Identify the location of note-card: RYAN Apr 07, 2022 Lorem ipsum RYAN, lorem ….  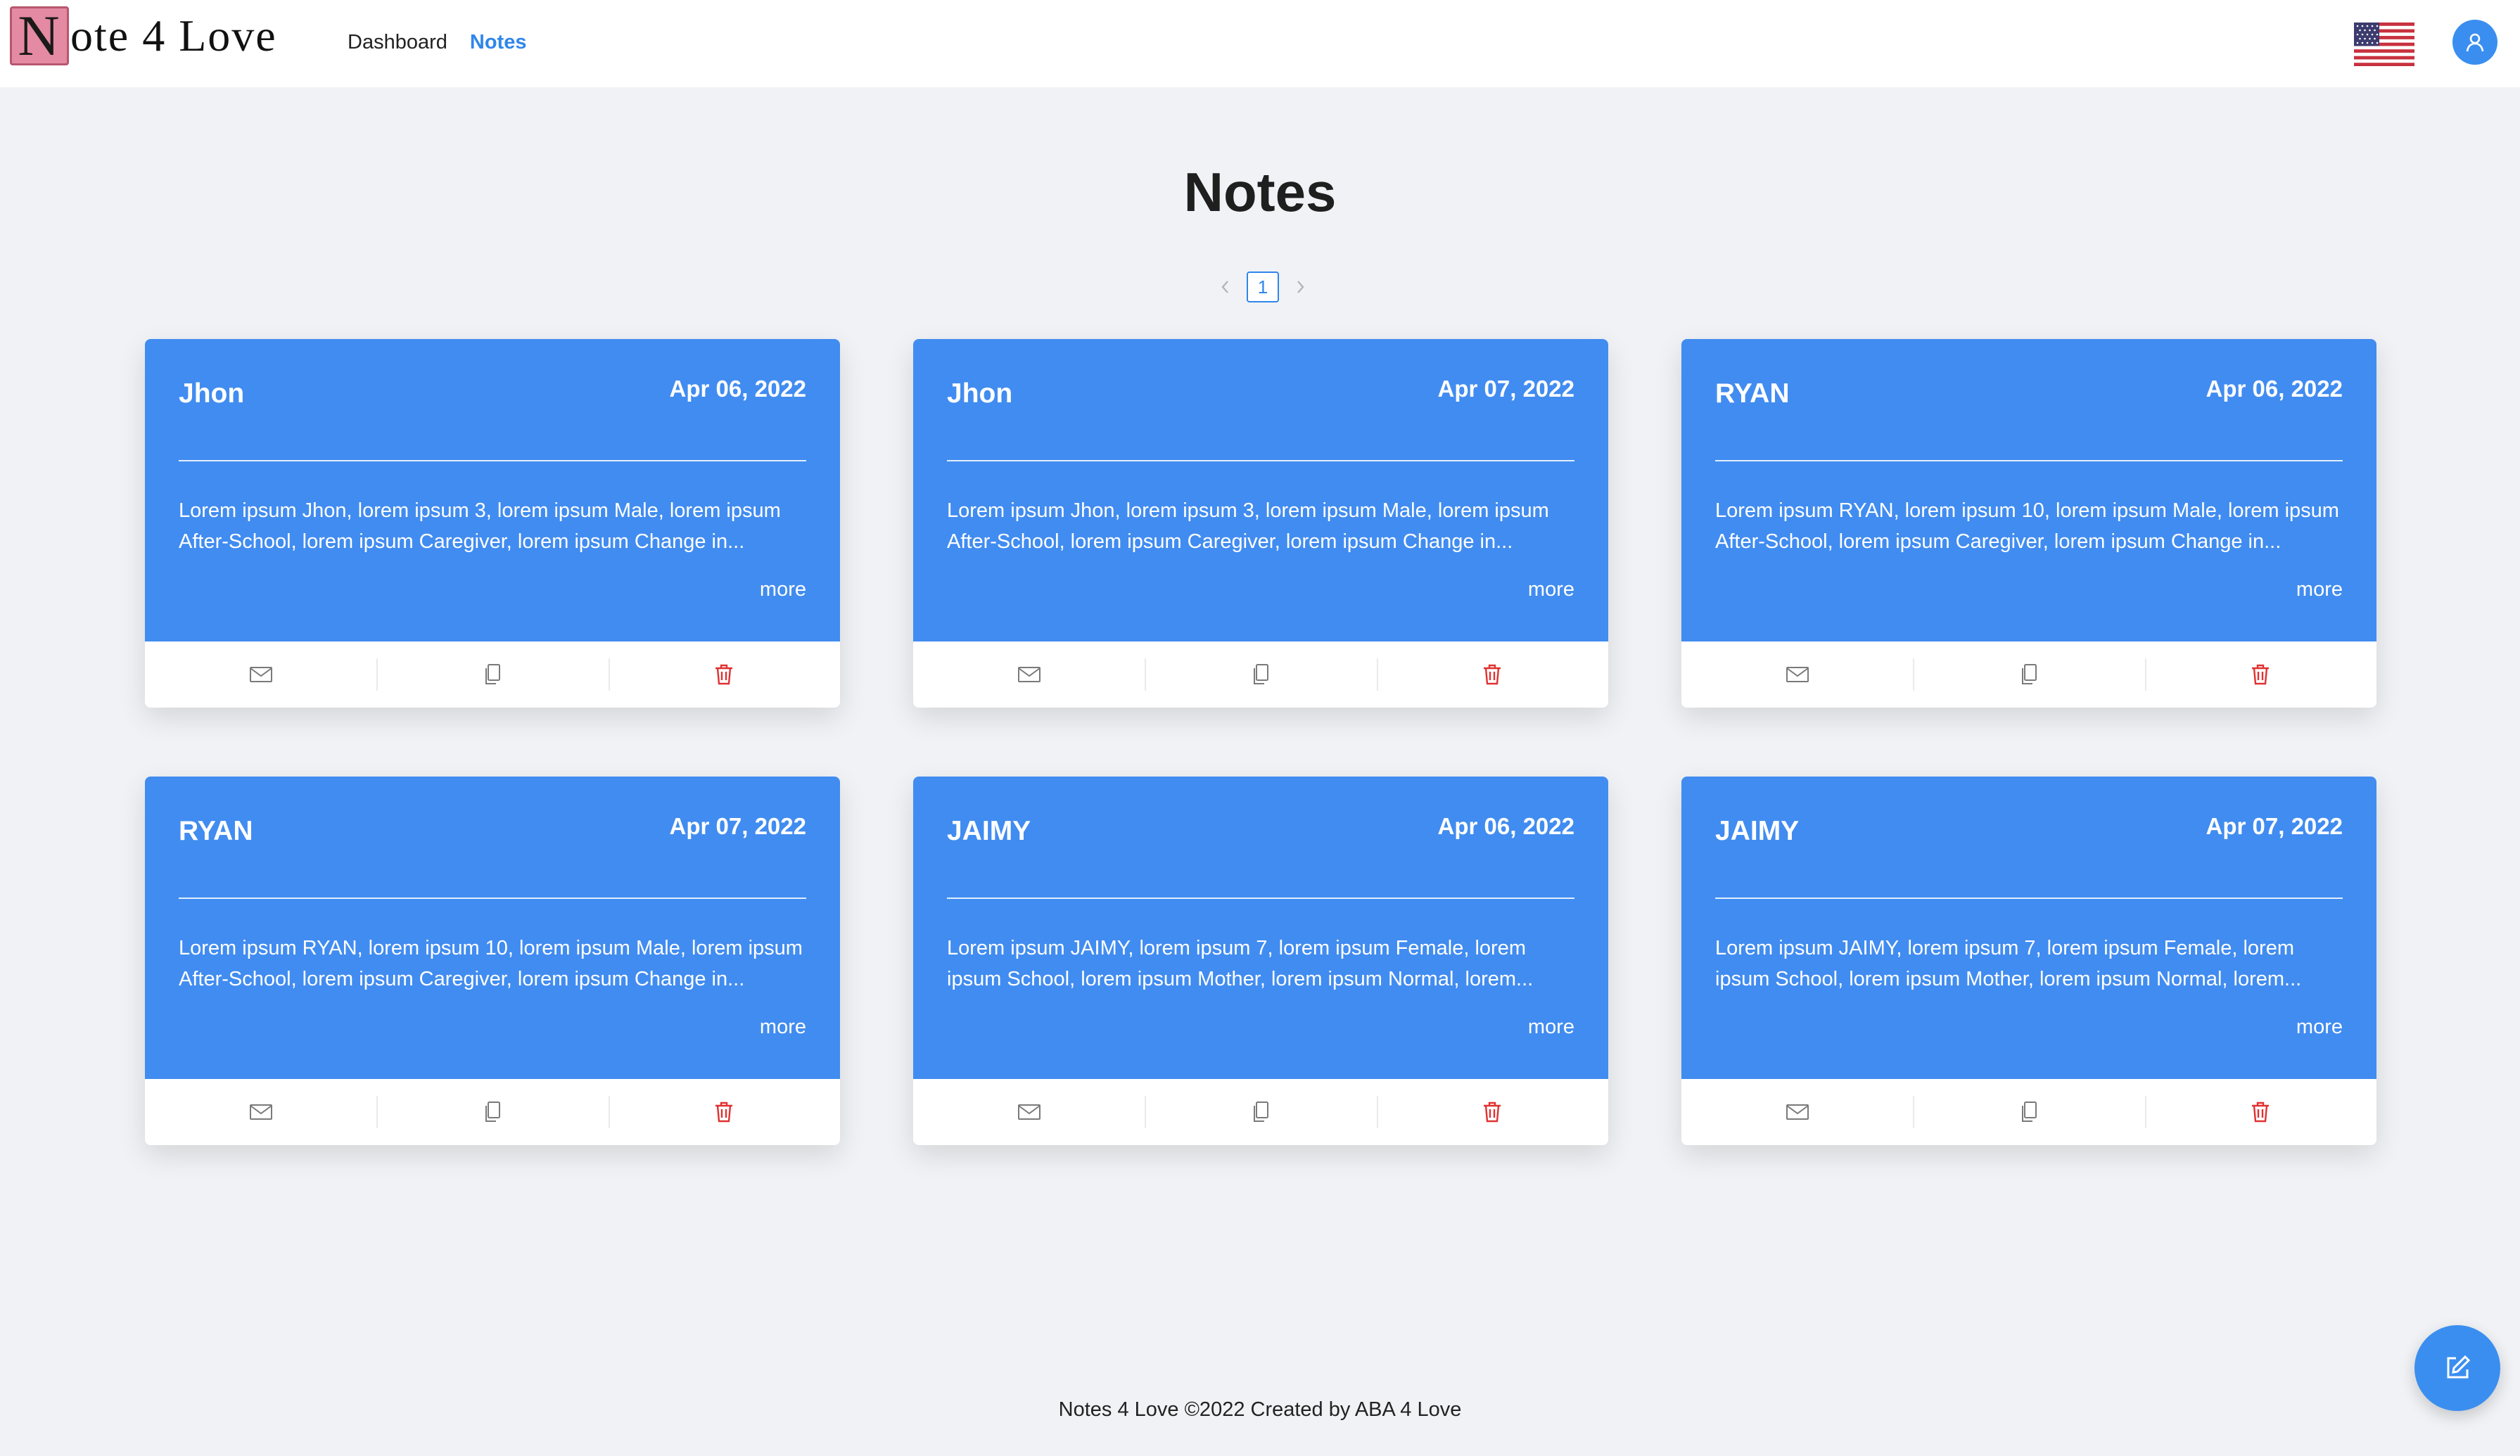
(493, 961).